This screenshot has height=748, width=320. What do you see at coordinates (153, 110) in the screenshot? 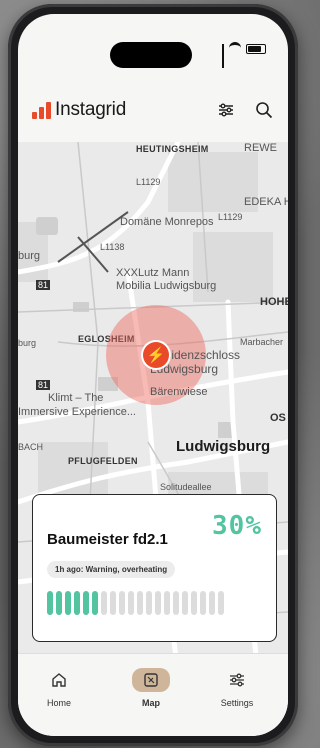
I see `app-header: Instagrid` at bounding box center [153, 110].